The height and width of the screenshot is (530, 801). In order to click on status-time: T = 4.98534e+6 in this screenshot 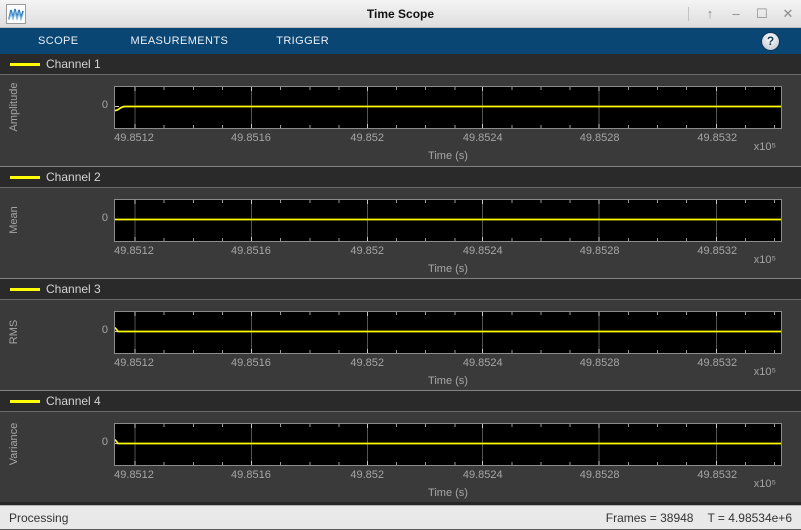, I will do `click(749, 517)`.